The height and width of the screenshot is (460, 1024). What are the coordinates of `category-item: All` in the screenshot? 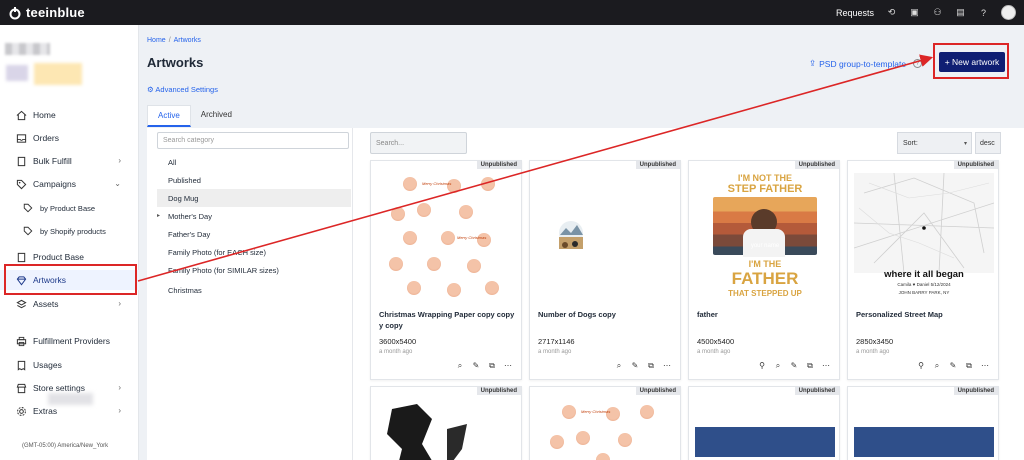 It's located at (254, 162).